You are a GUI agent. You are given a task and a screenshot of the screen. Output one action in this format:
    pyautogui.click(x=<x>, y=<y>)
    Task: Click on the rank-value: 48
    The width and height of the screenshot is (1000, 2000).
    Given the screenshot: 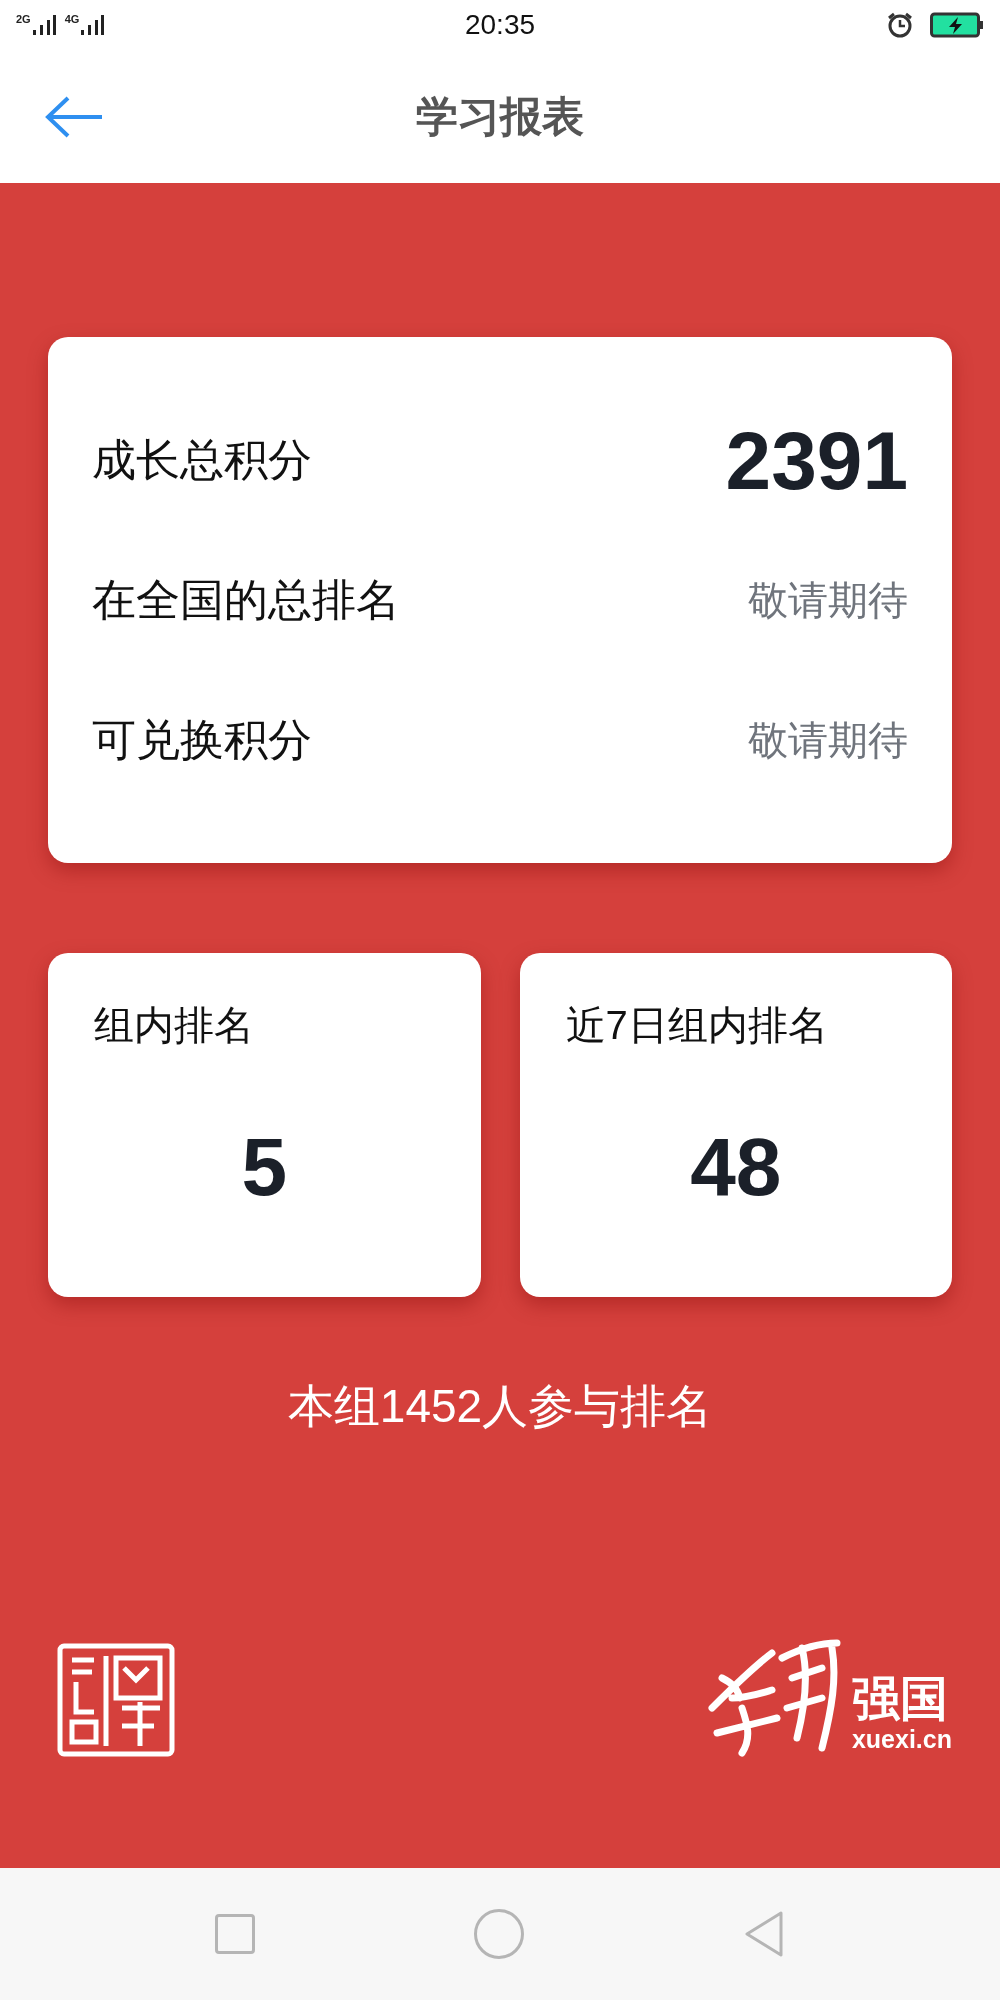 What is the action you would take?
    pyautogui.click(x=736, y=1167)
    